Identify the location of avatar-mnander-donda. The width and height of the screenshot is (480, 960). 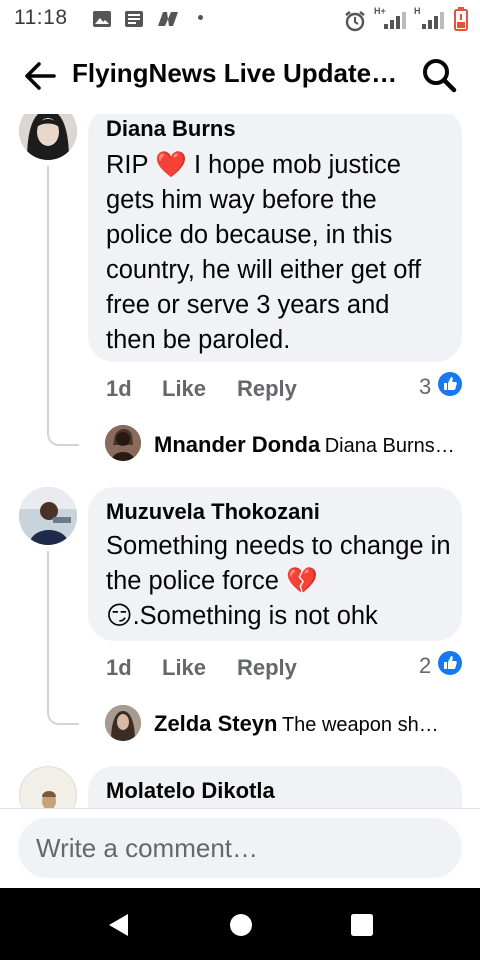
(123, 443).